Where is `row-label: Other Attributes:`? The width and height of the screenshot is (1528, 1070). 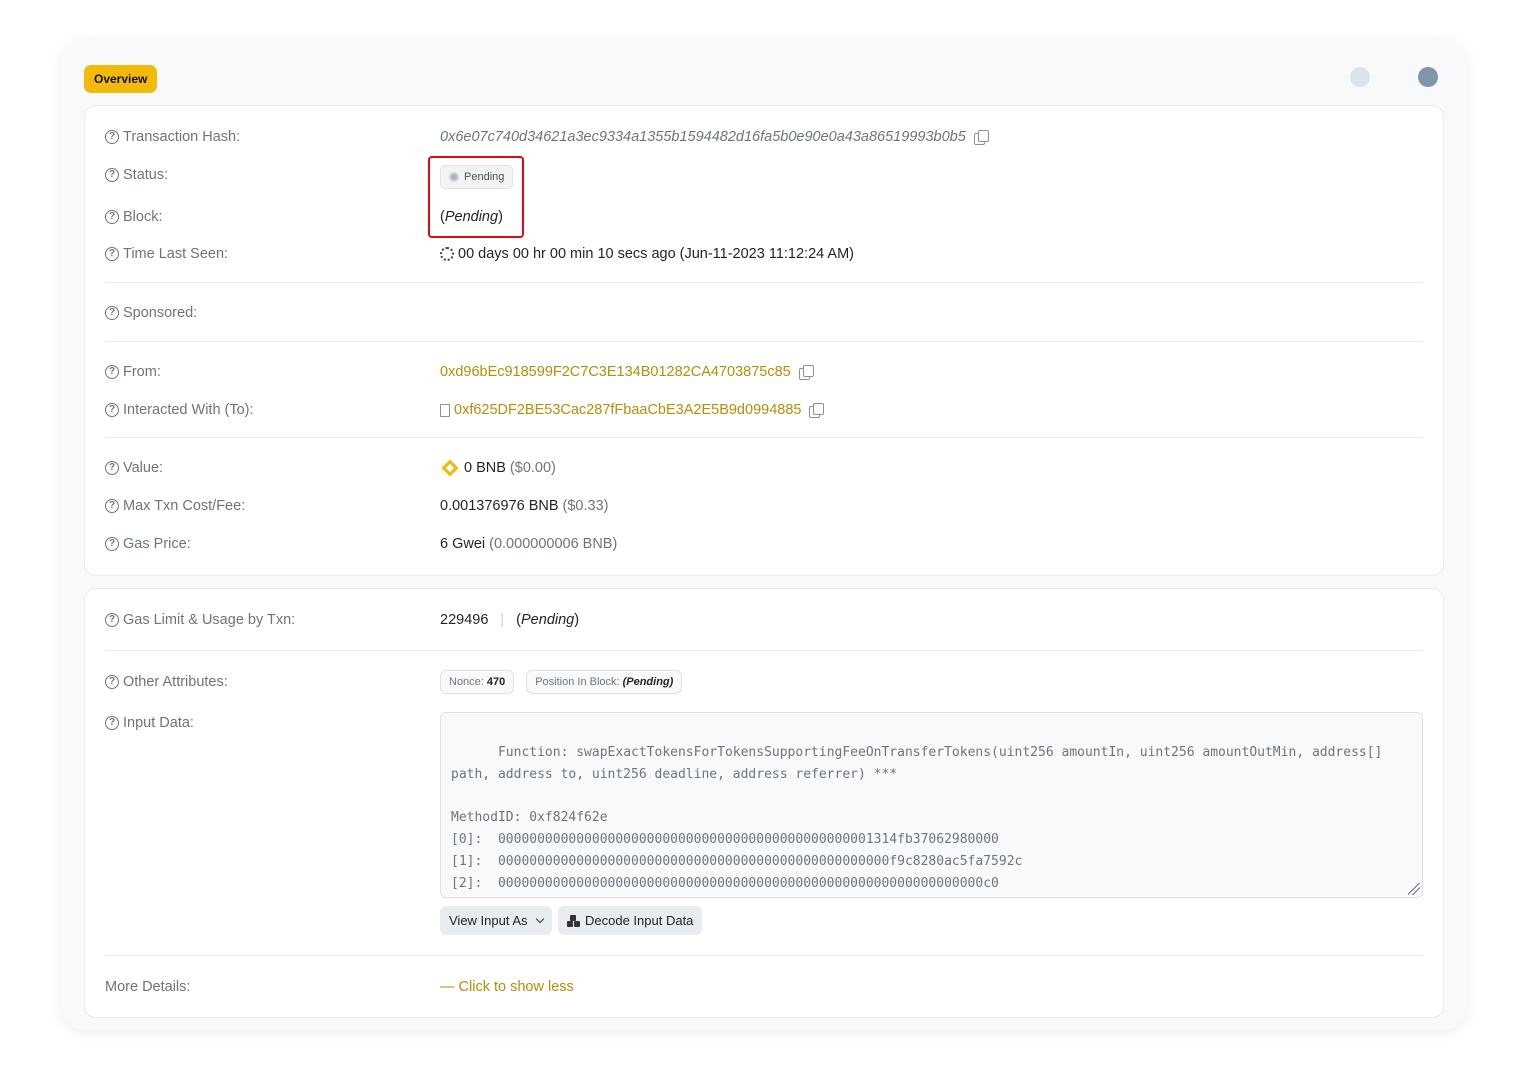 row-label: Other Attributes: is located at coordinates (175, 682).